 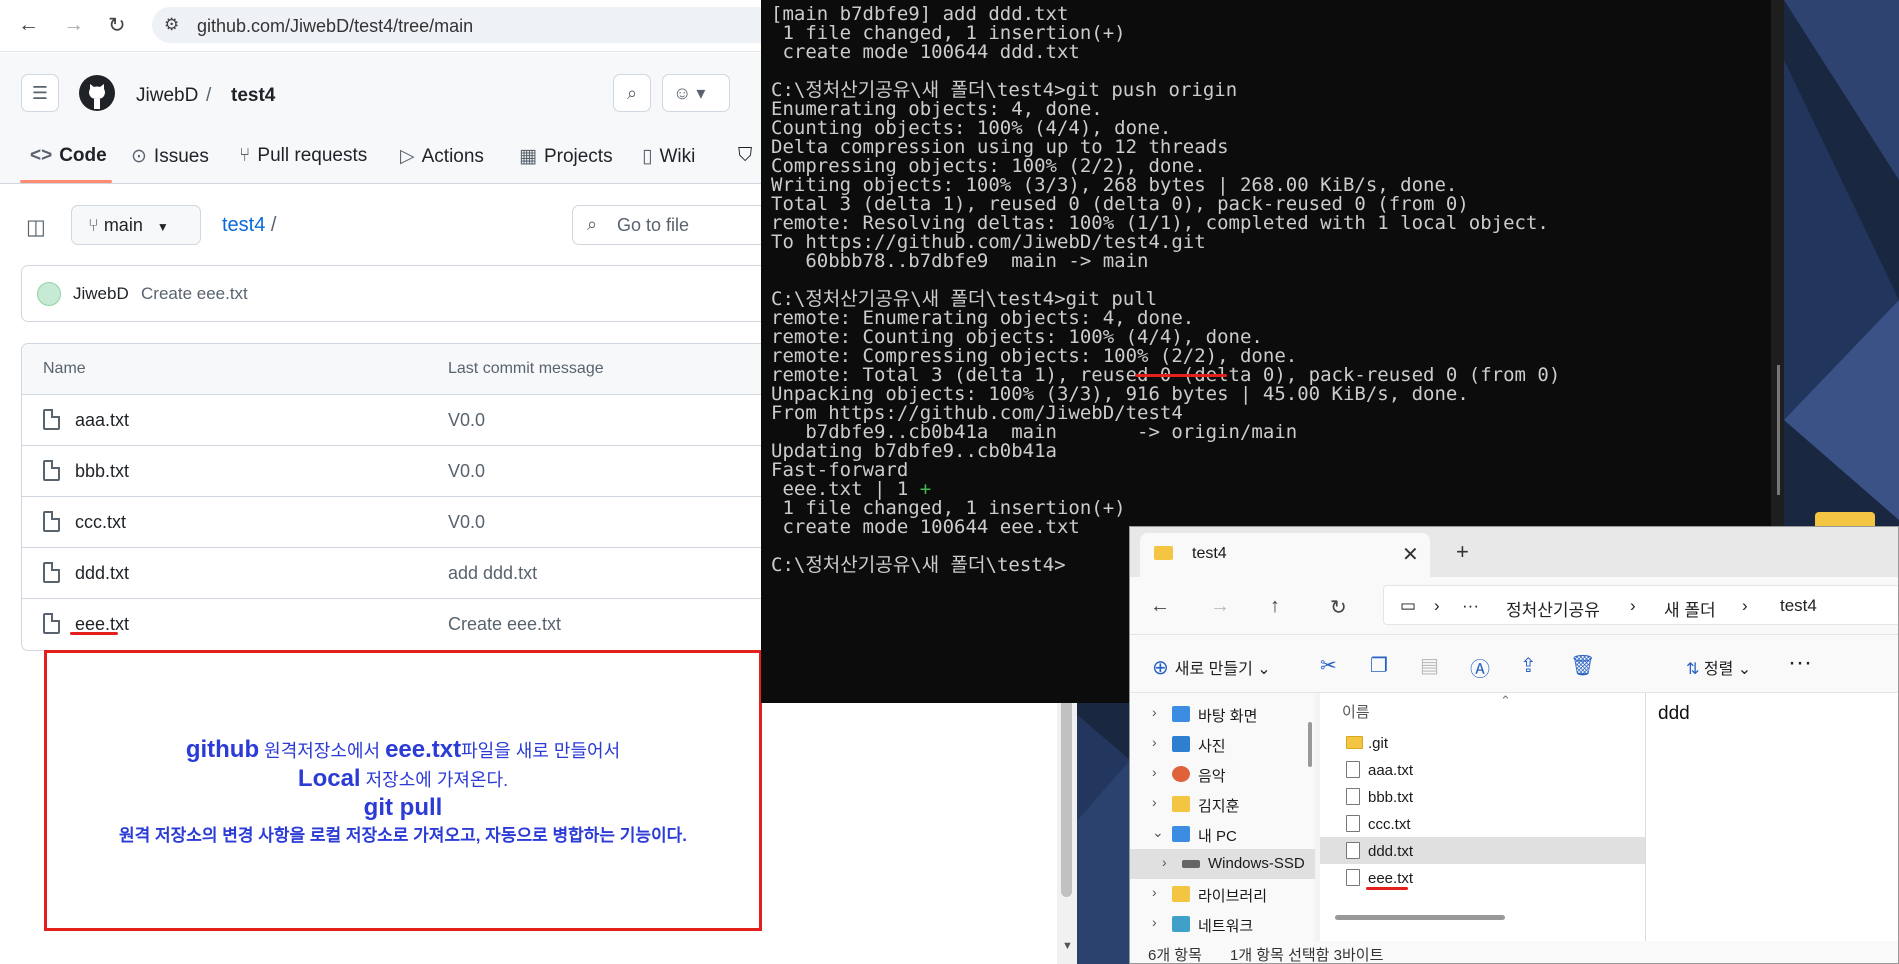 I want to click on file-name: bbb.txt, so click(x=102, y=471).